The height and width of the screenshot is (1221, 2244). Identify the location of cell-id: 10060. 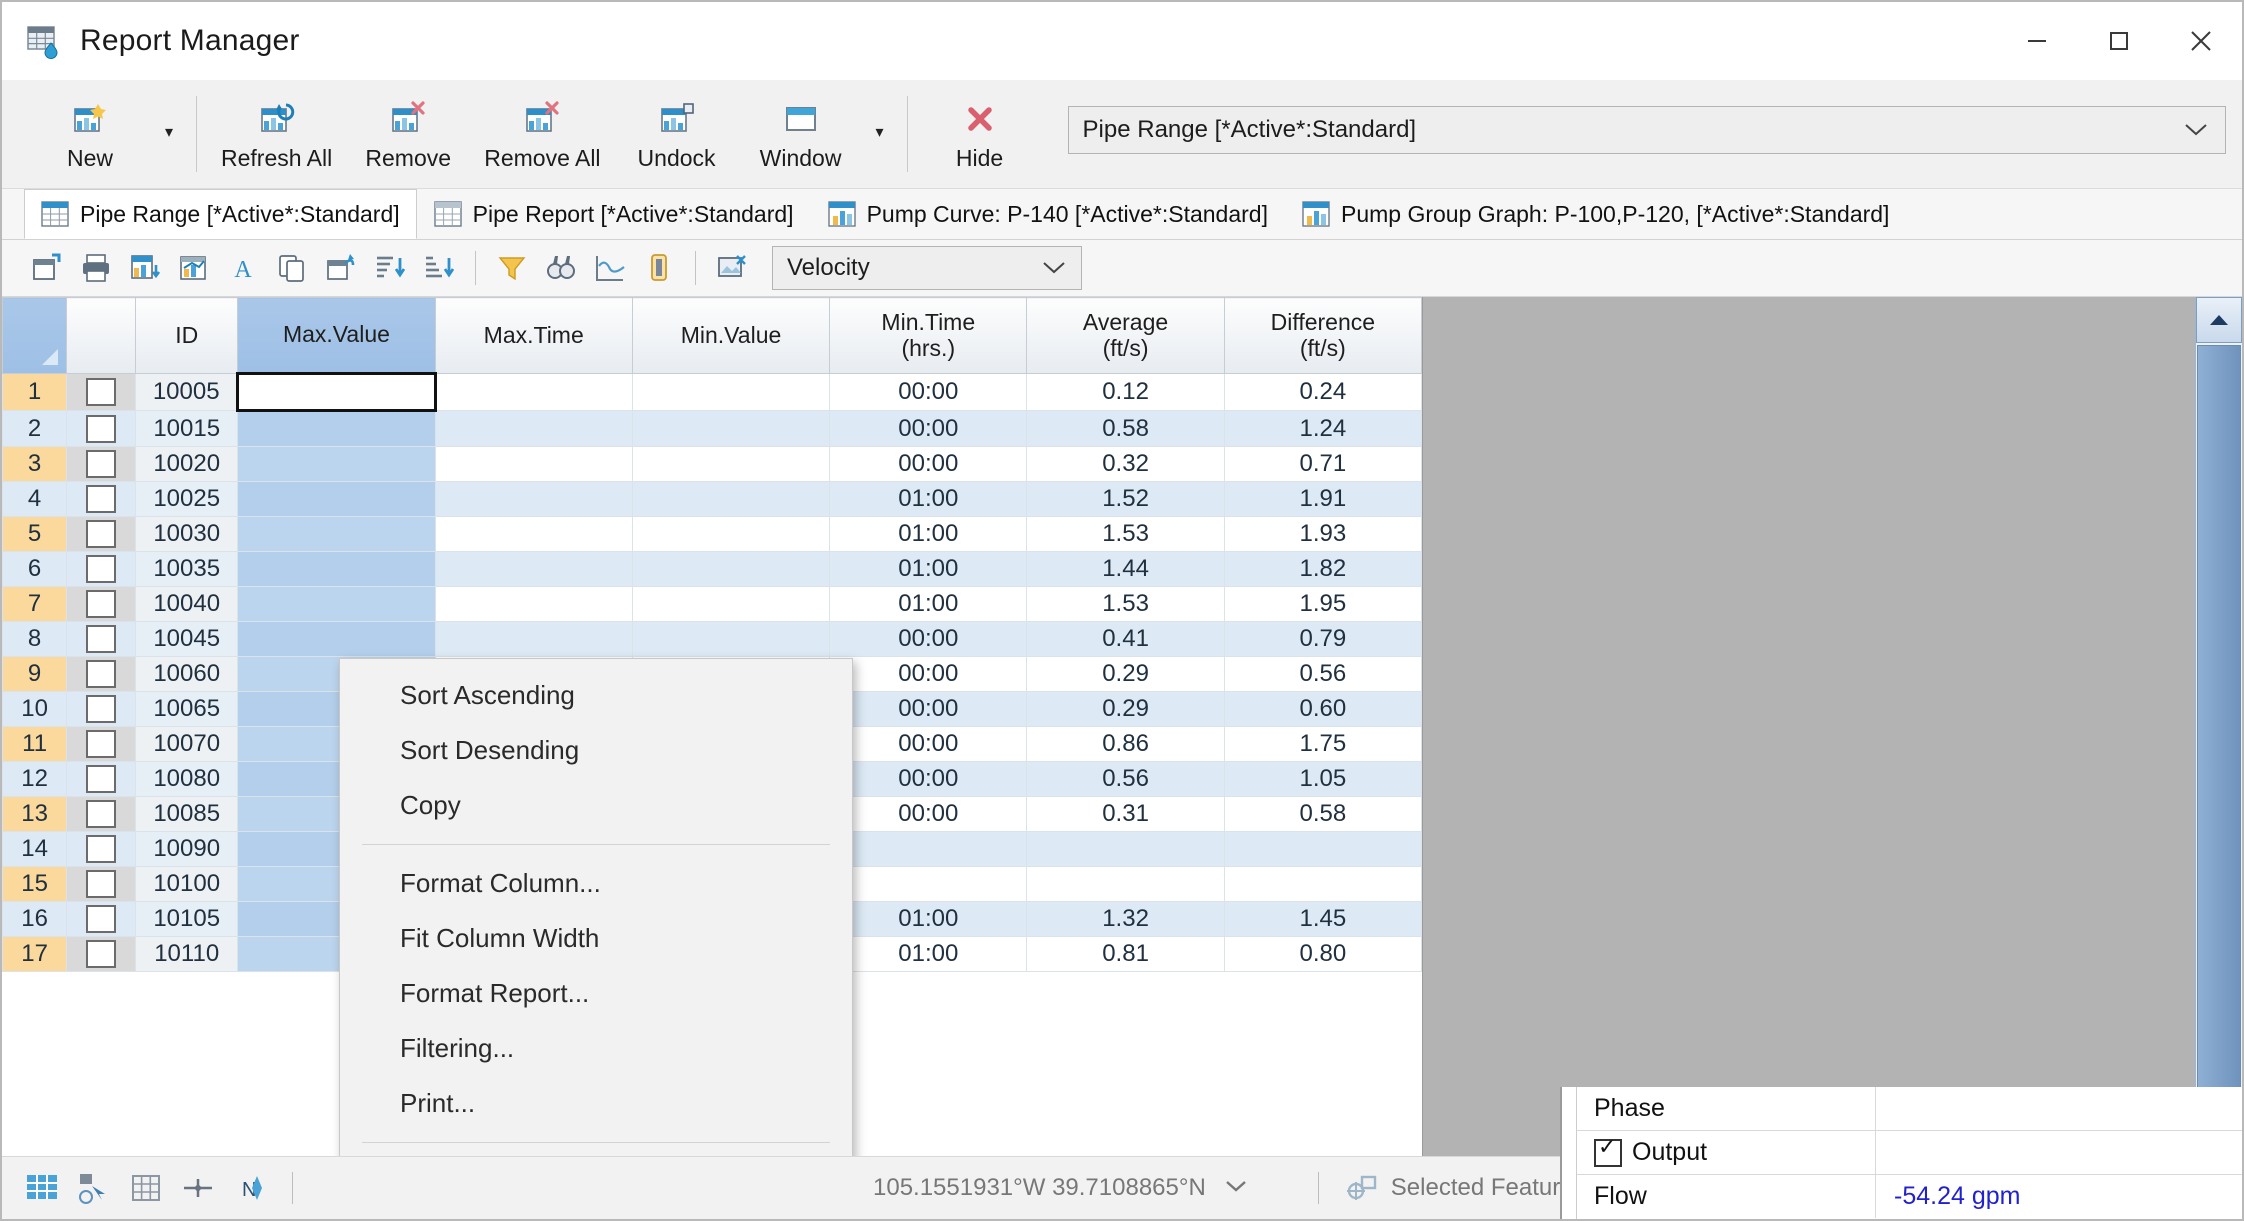
(187, 674).